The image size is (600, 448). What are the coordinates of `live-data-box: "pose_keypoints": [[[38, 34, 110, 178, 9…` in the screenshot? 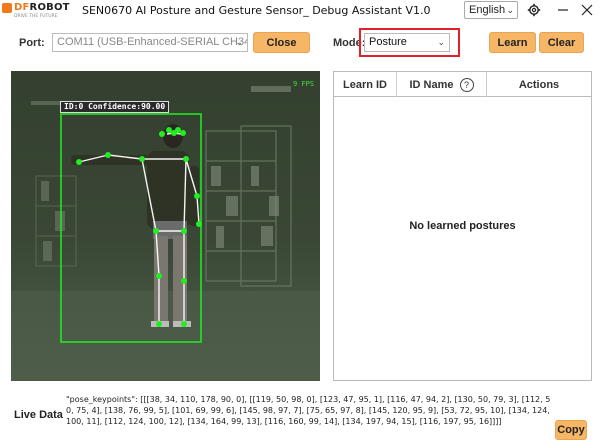 It's located at (328, 418).